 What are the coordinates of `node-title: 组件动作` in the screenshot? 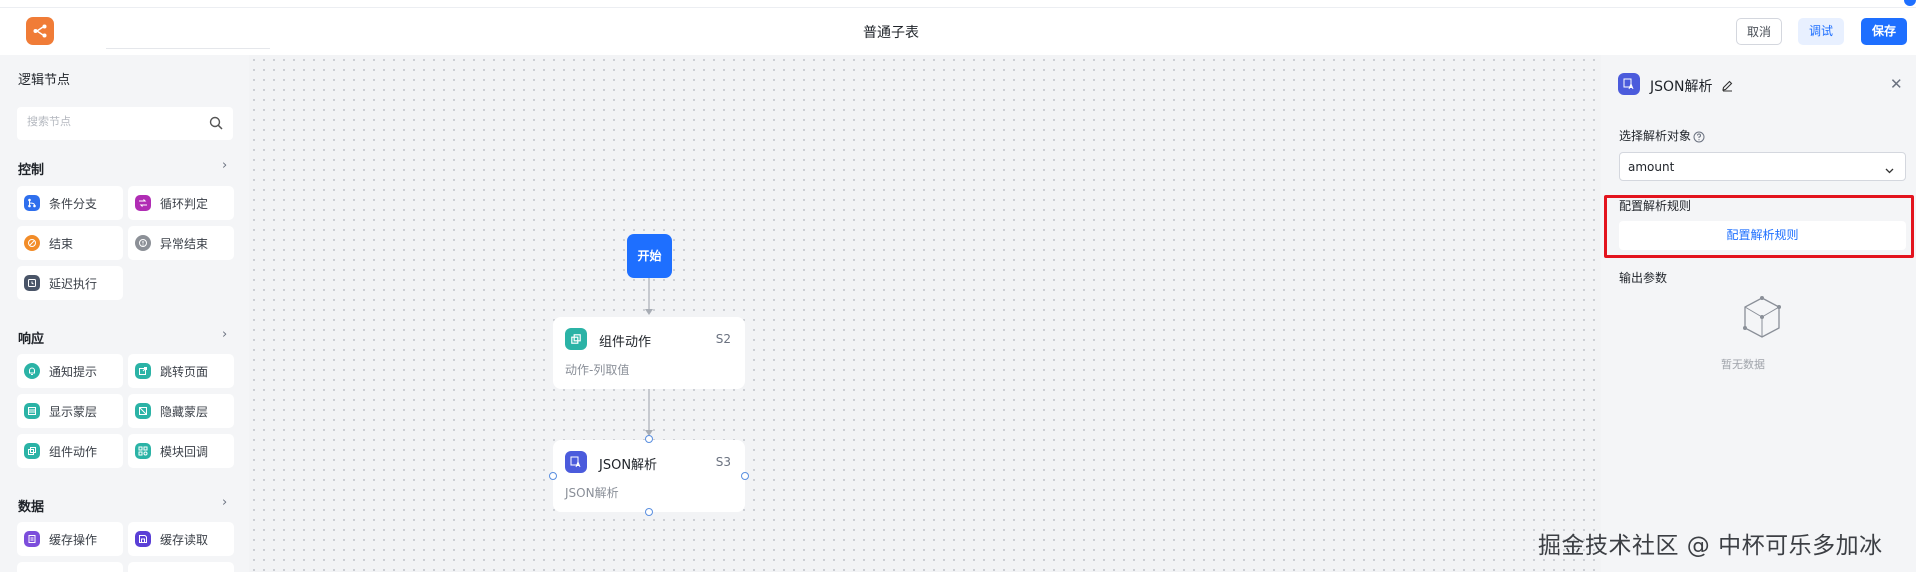 It's located at (625, 342).